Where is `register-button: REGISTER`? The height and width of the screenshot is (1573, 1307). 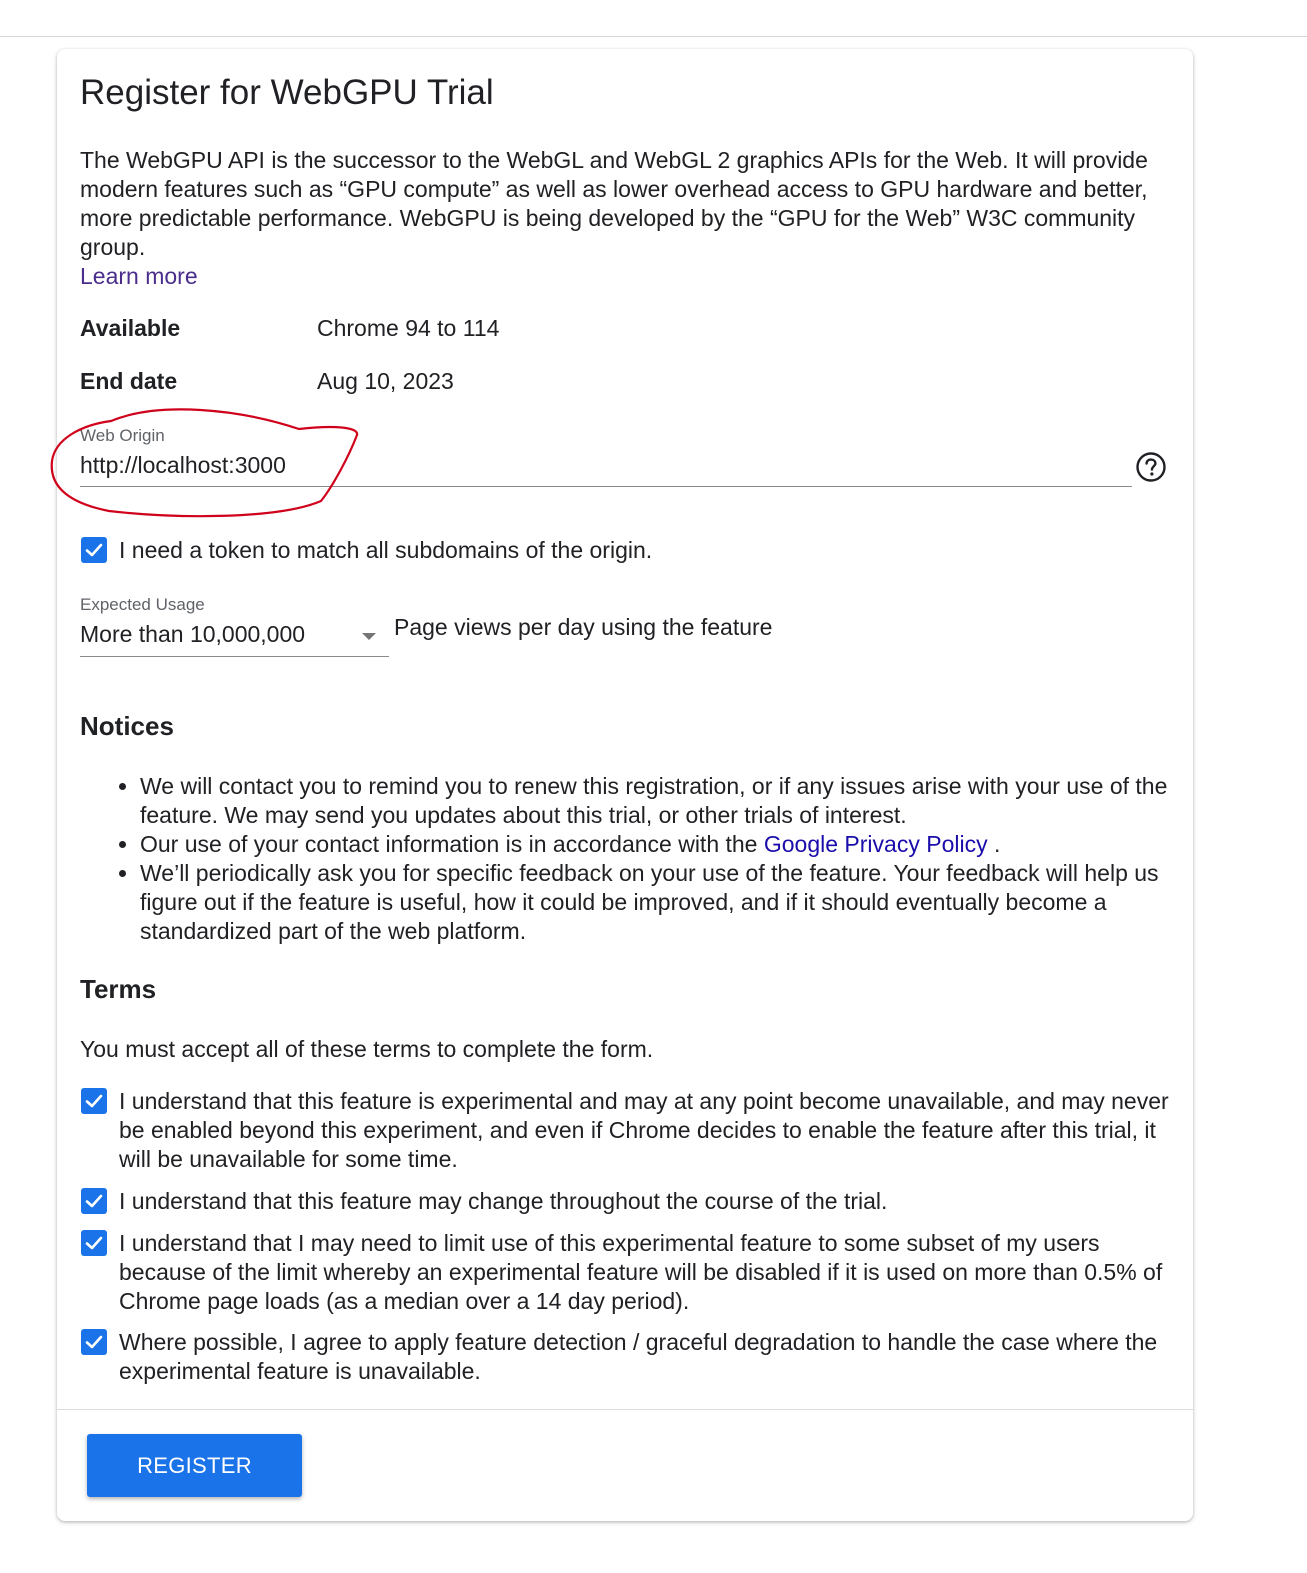 register-button: REGISTER is located at coordinates (194, 1465).